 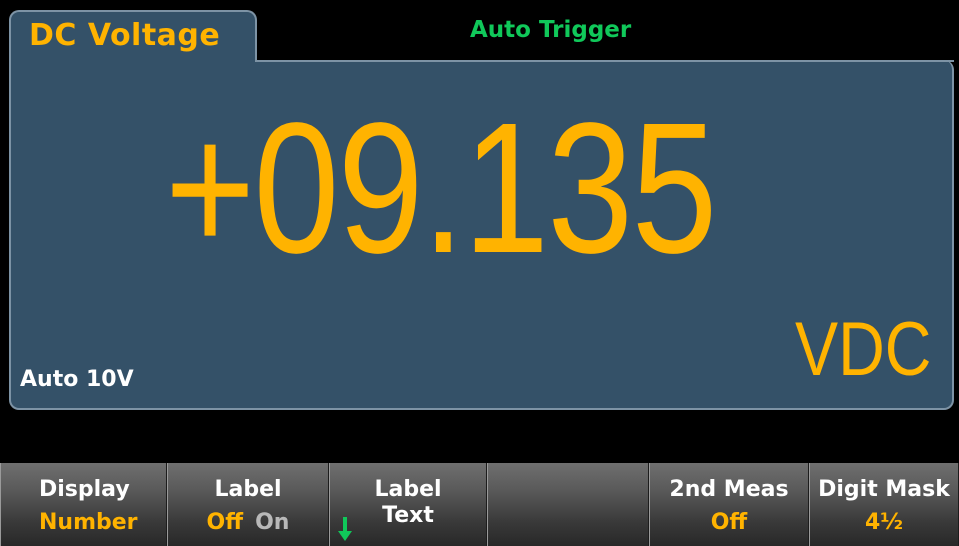 What do you see at coordinates (248, 504) in the screenshot?
I see `softkey-label-toggle: Label Off On` at bounding box center [248, 504].